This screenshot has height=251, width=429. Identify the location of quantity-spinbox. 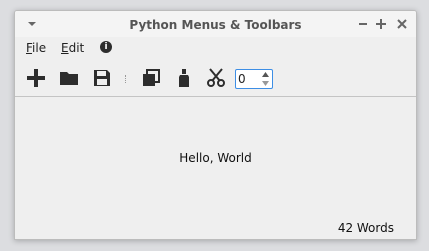
(254, 79).